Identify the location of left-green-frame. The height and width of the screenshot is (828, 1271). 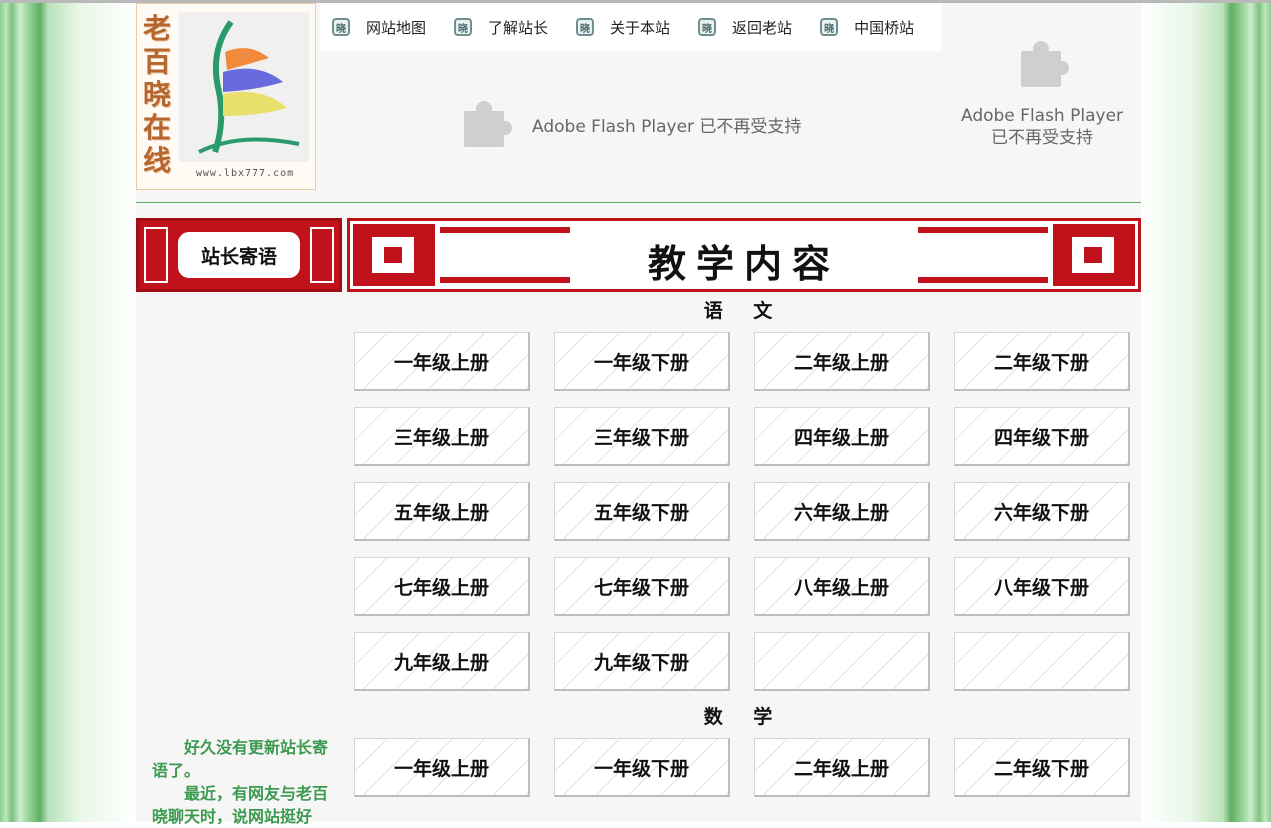
(68, 412).